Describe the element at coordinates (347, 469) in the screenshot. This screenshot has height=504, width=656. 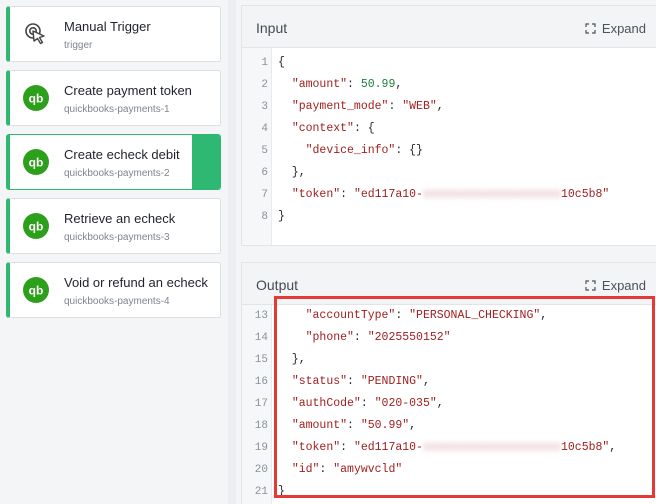
I see `code-text: "id": "amywvcld"` at that location.